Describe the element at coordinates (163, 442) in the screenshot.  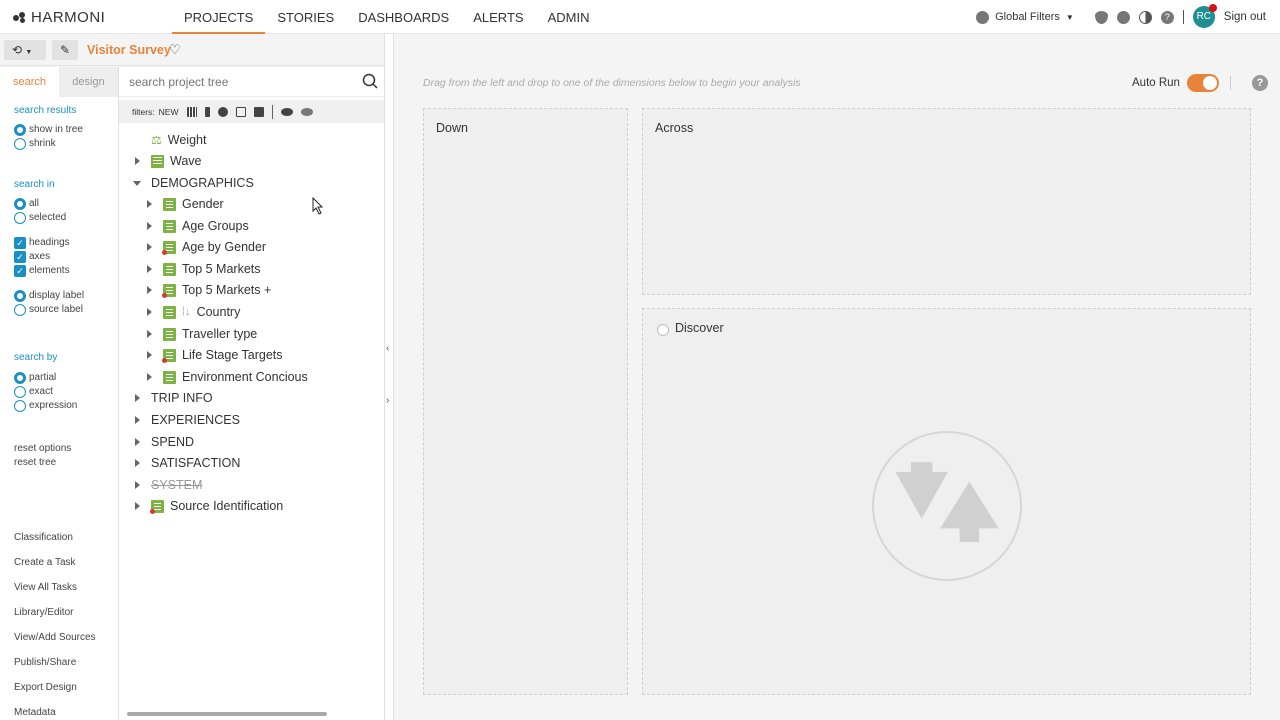
I see `tree-node-spend: SPEND` at that location.